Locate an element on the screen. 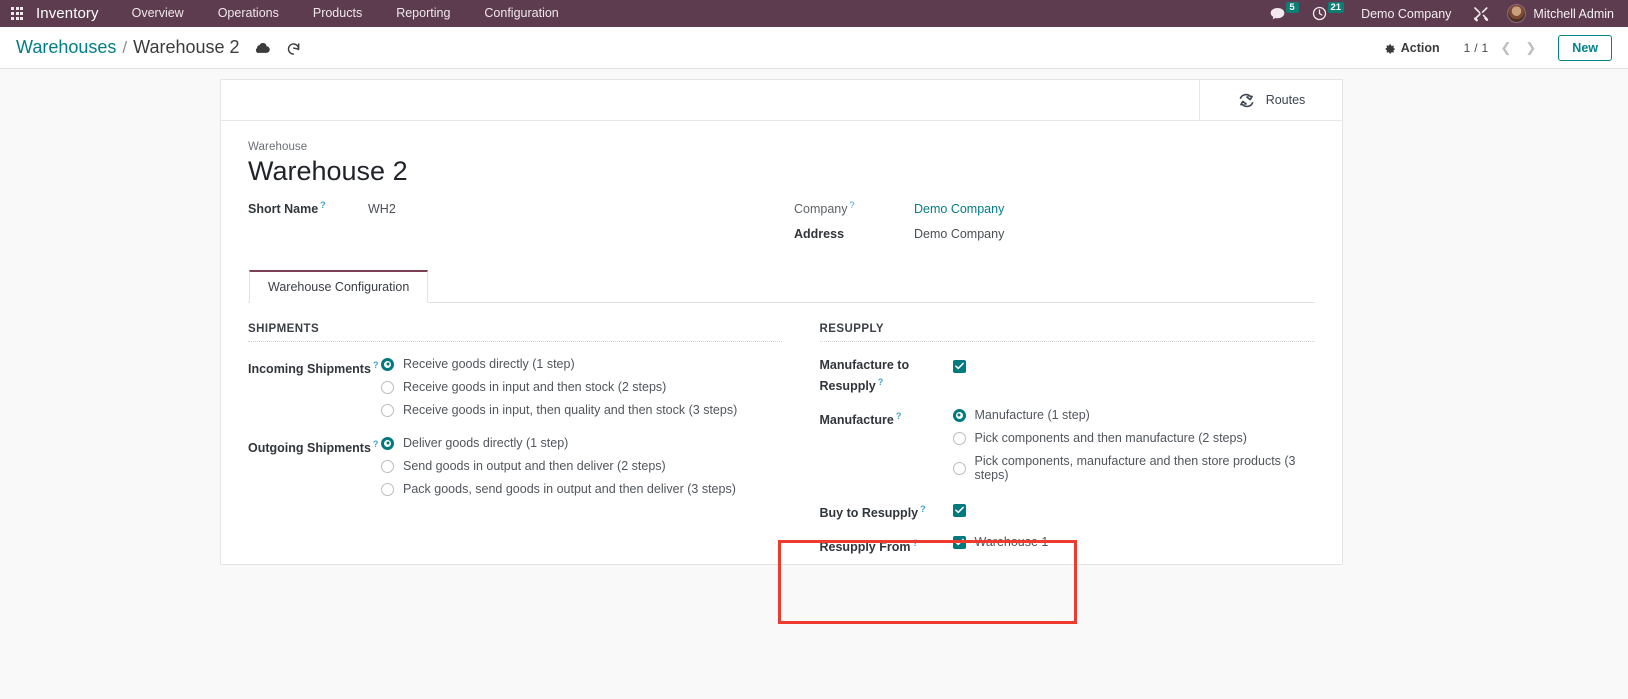 Image resolution: width=1628 pixels, height=699 pixels. breadcrumb-current-record: Warehouse 2 is located at coordinates (186, 47).